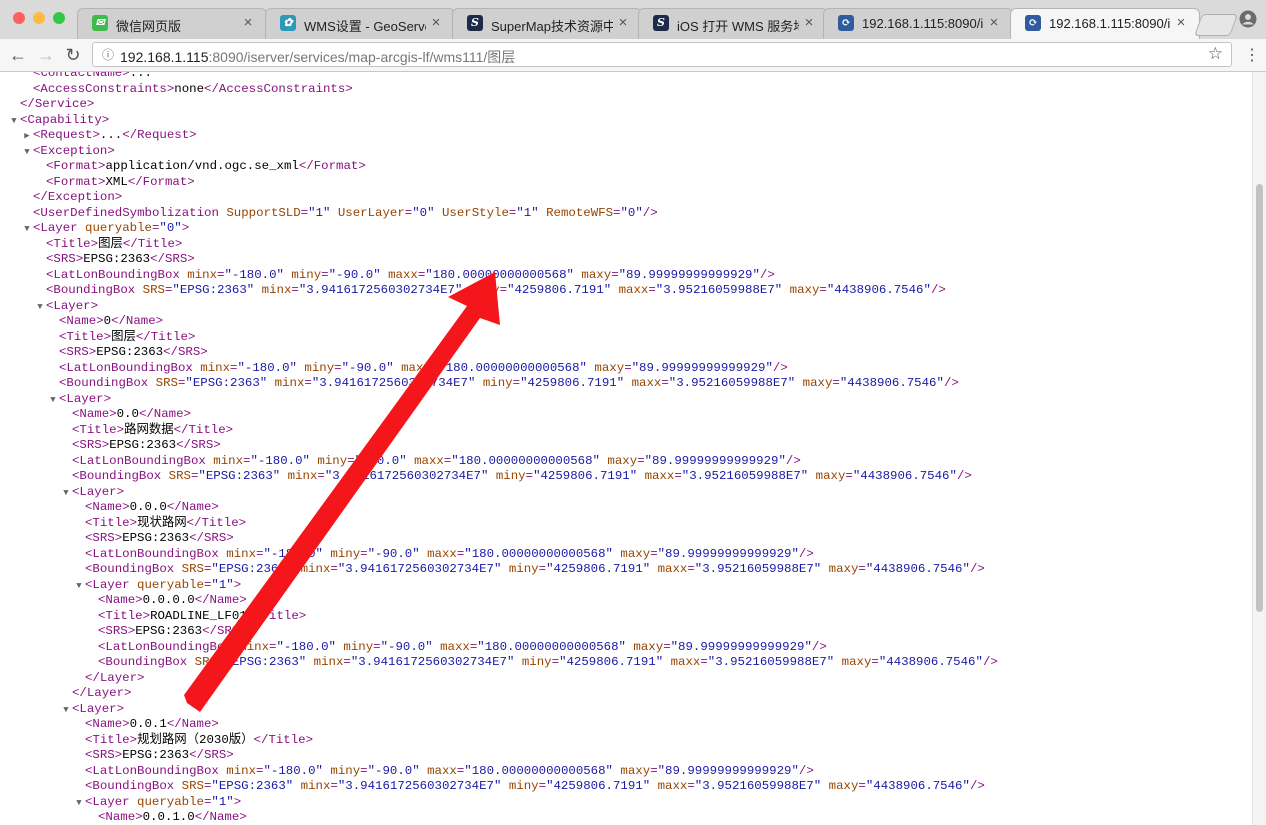 This screenshot has height=825, width=1266. I want to click on xml-attr-name: queryable, so click(166, 801).